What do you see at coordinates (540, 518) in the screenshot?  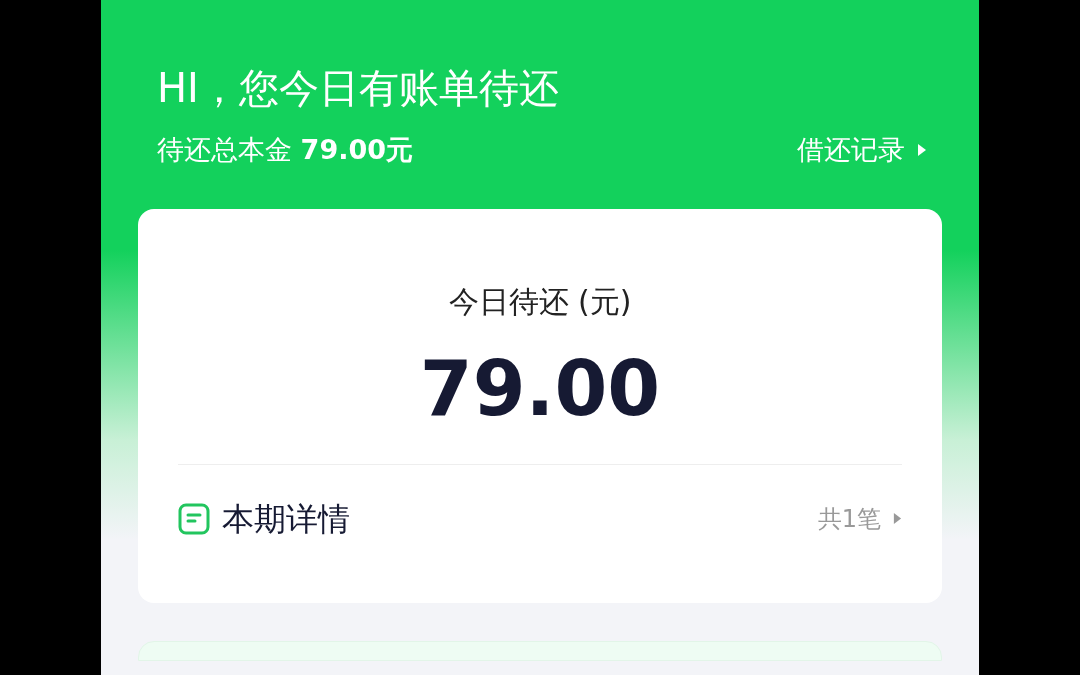 I see `detail-row: 本期详情 共1笔` at bounding box center [540, 518].